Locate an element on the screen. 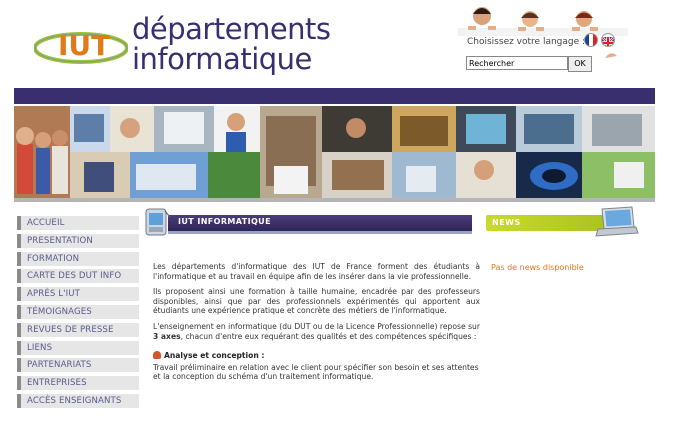  nav-item-partenariats: PARTENARIATS is located at coordinates (78, 365).